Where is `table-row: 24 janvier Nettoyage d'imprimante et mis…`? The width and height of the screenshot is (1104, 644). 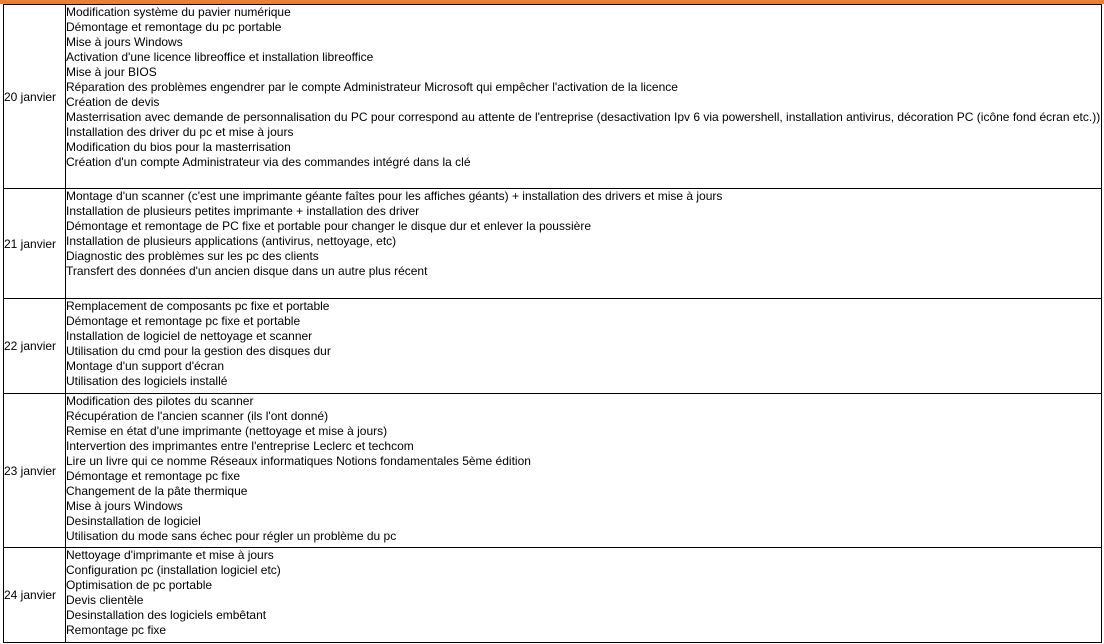 table-row: 24 janvier Nettoyage d'imprimante et mis… is located at coordinates (552, 595).